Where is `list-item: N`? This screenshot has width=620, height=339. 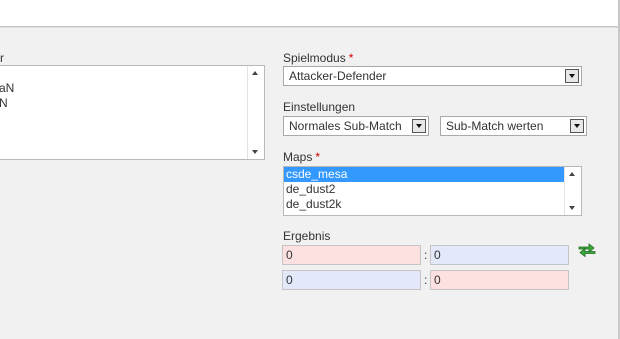
list-item: N is located at coordinates (132, 103).